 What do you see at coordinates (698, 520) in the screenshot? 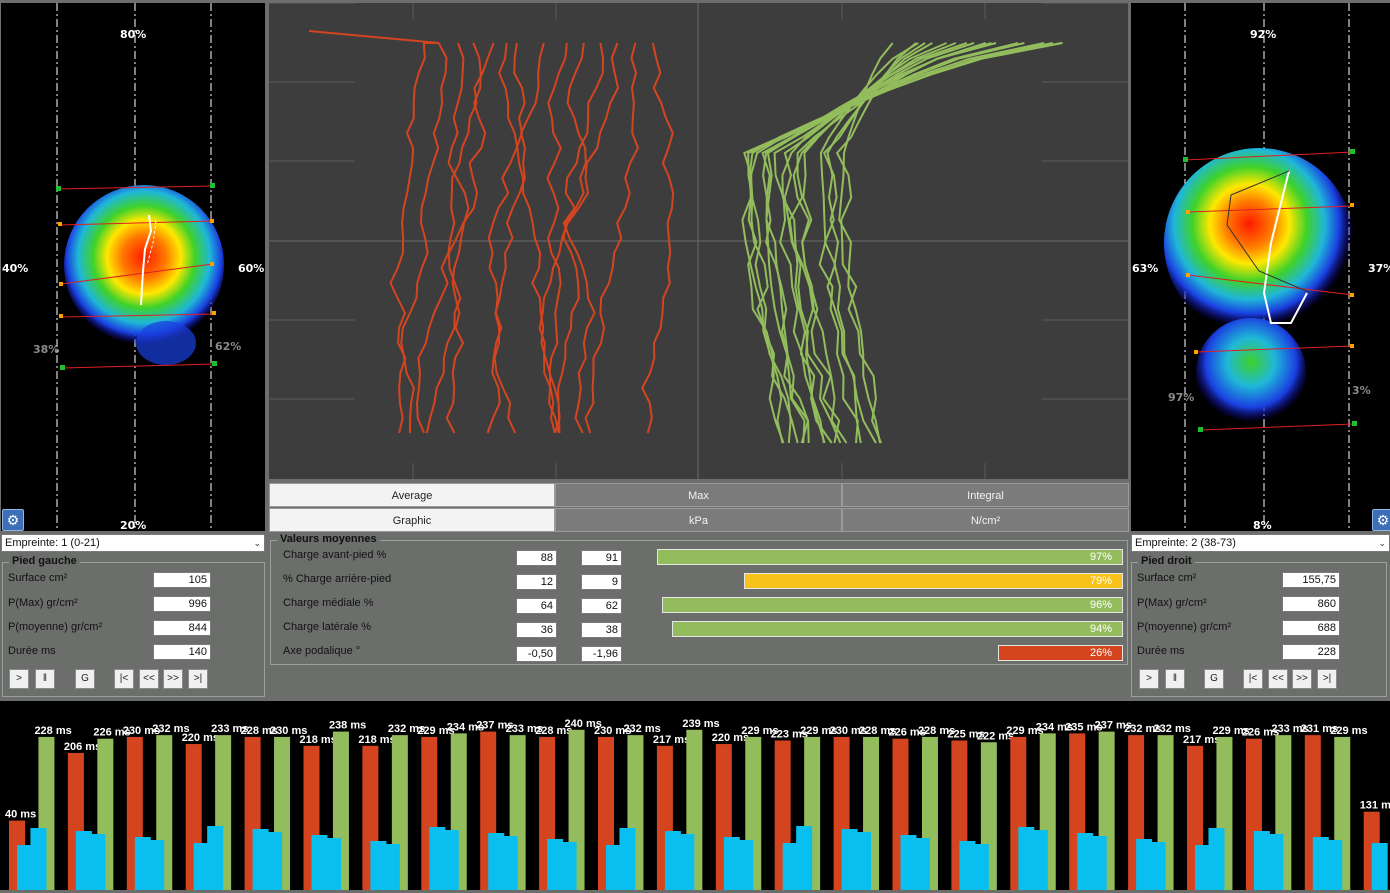
I see `unit-kpa-button: kPa` at bounding box center [698, 520].